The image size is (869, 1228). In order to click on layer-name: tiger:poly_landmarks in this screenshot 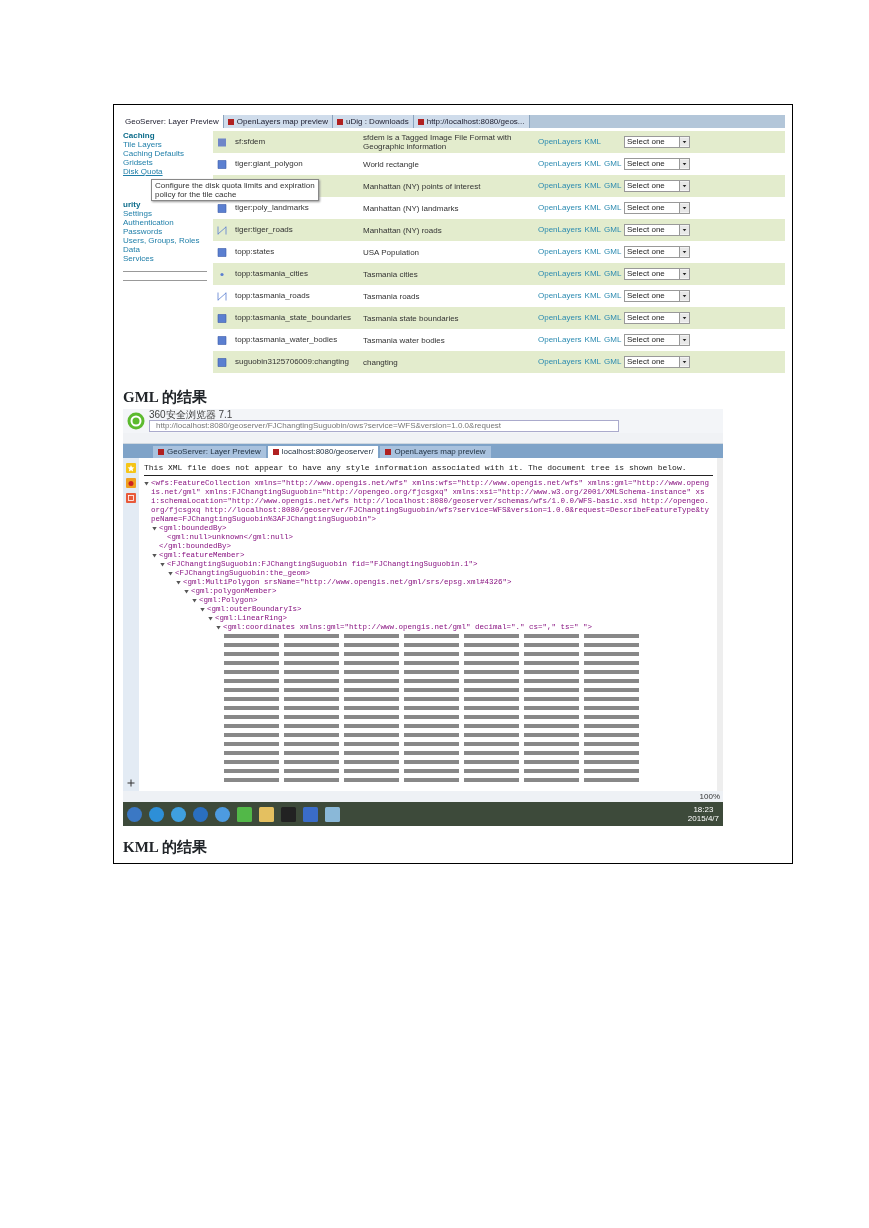, I will do `click(272, 208)`.